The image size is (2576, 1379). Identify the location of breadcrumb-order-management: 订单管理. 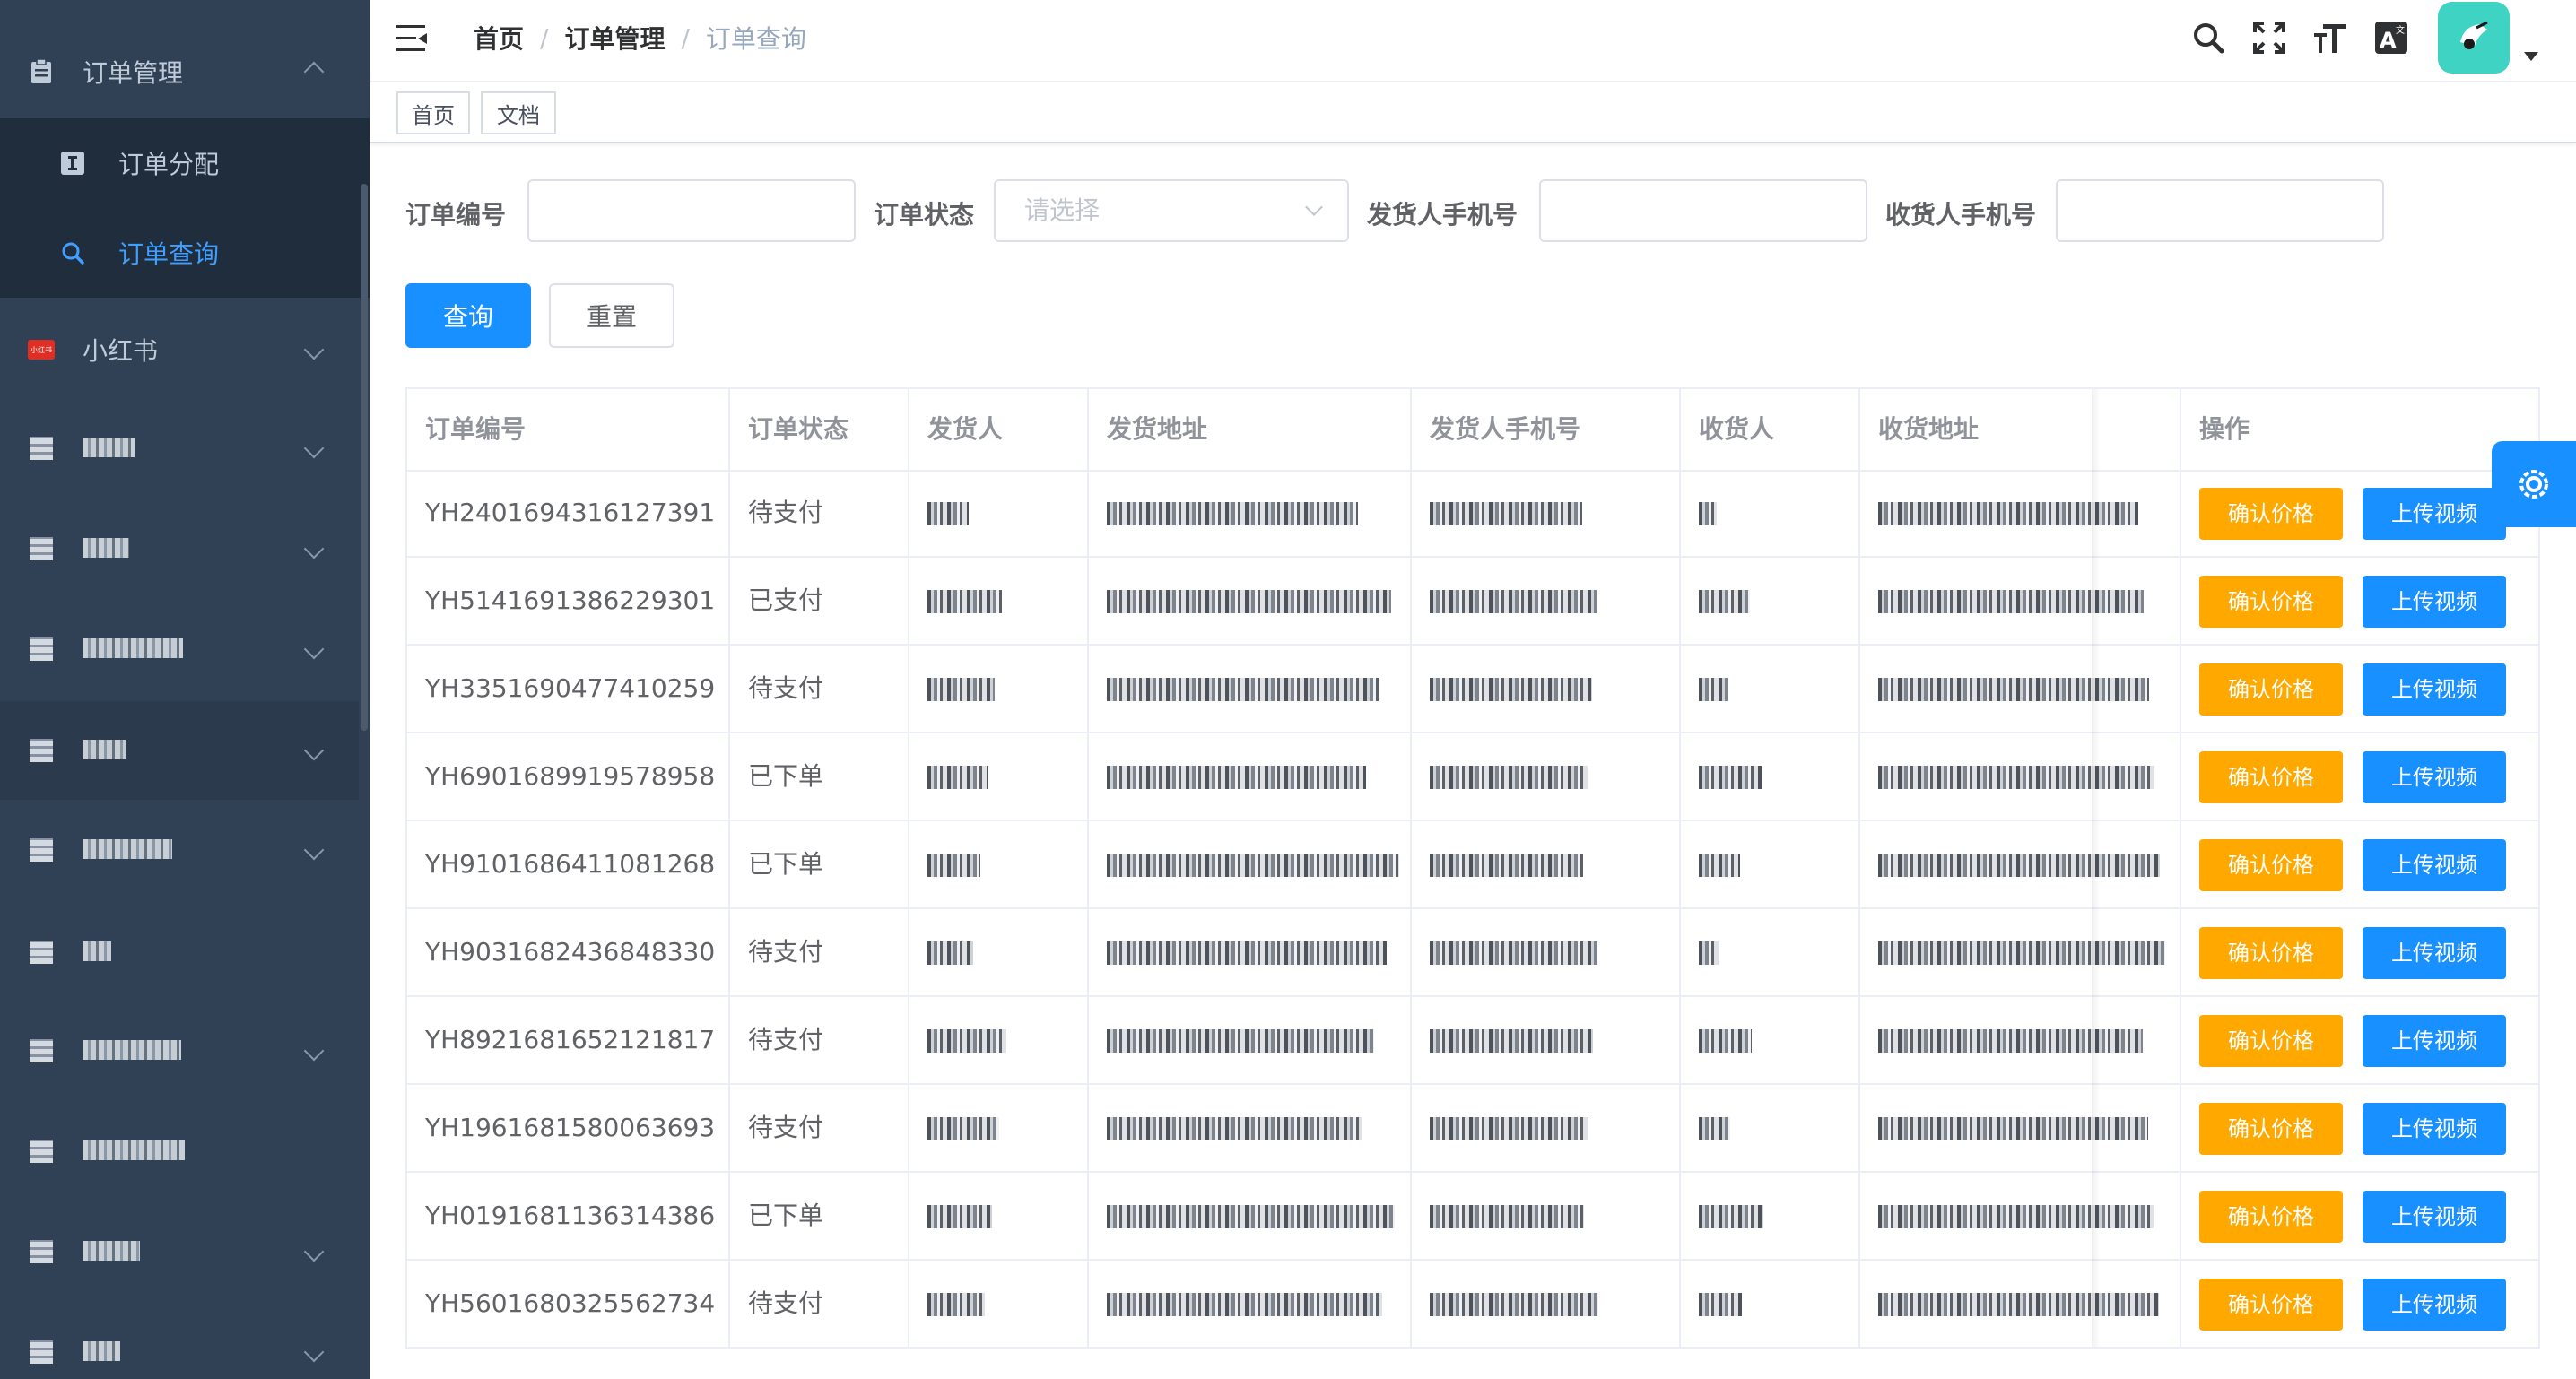
(614, 38).